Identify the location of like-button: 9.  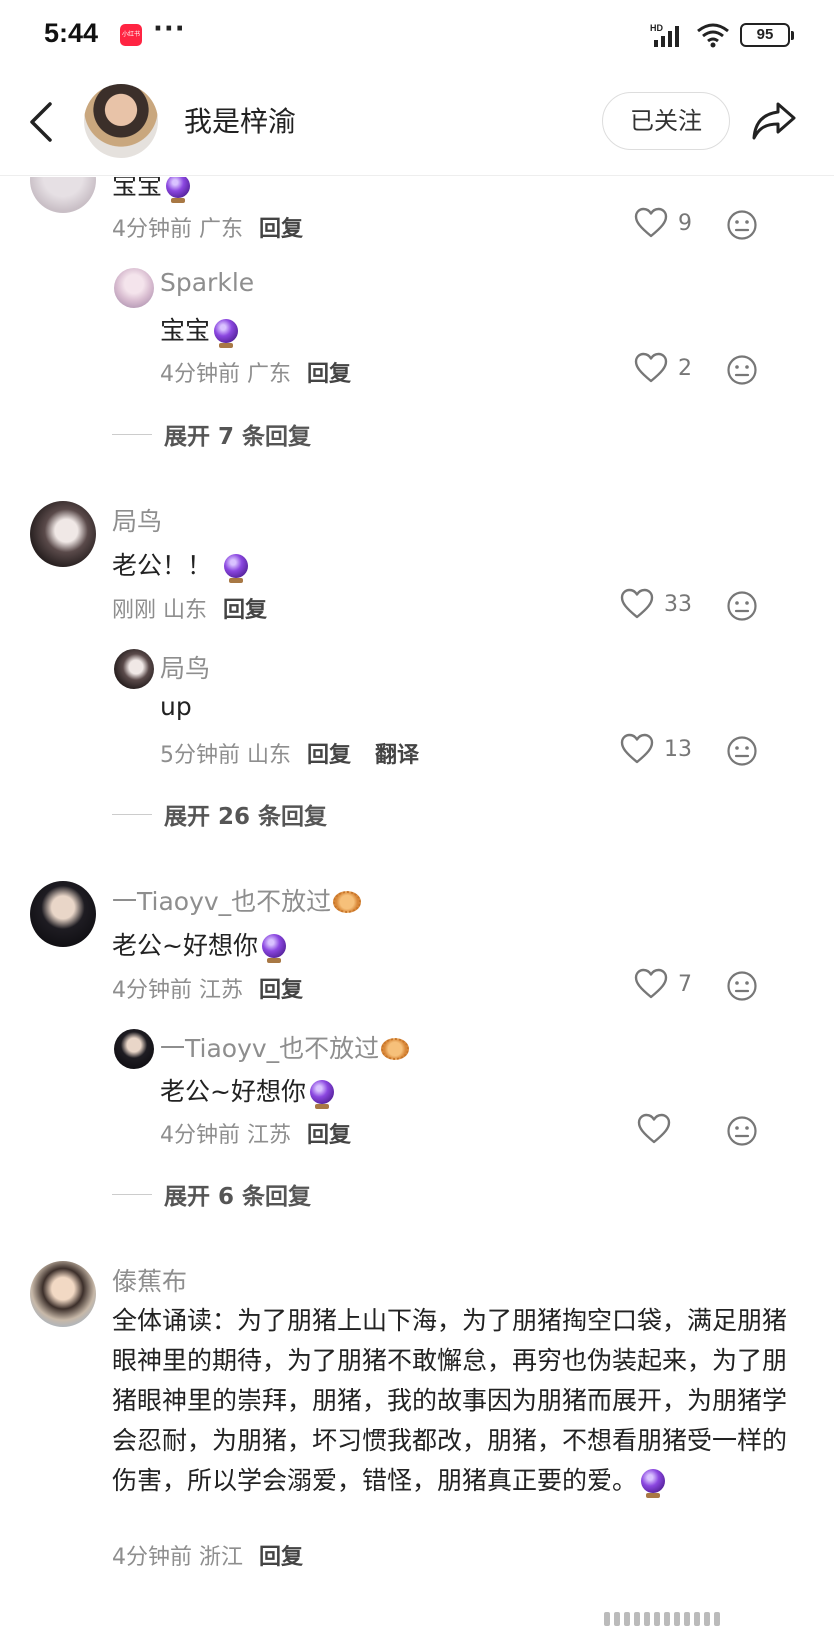
(663, 223).